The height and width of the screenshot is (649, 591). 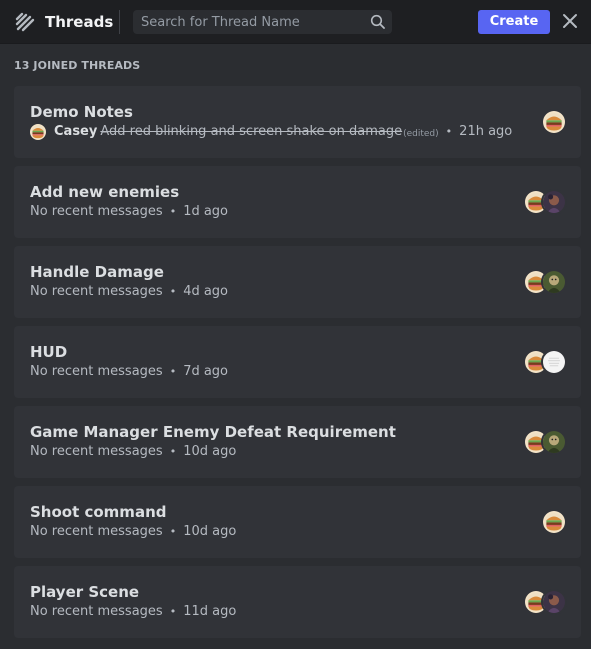 What do you see at coordinates (77, 65) in the screenshot?
I see `joined-threads-count: 13 JOINED THREADS` at bounding box center [77, 65].